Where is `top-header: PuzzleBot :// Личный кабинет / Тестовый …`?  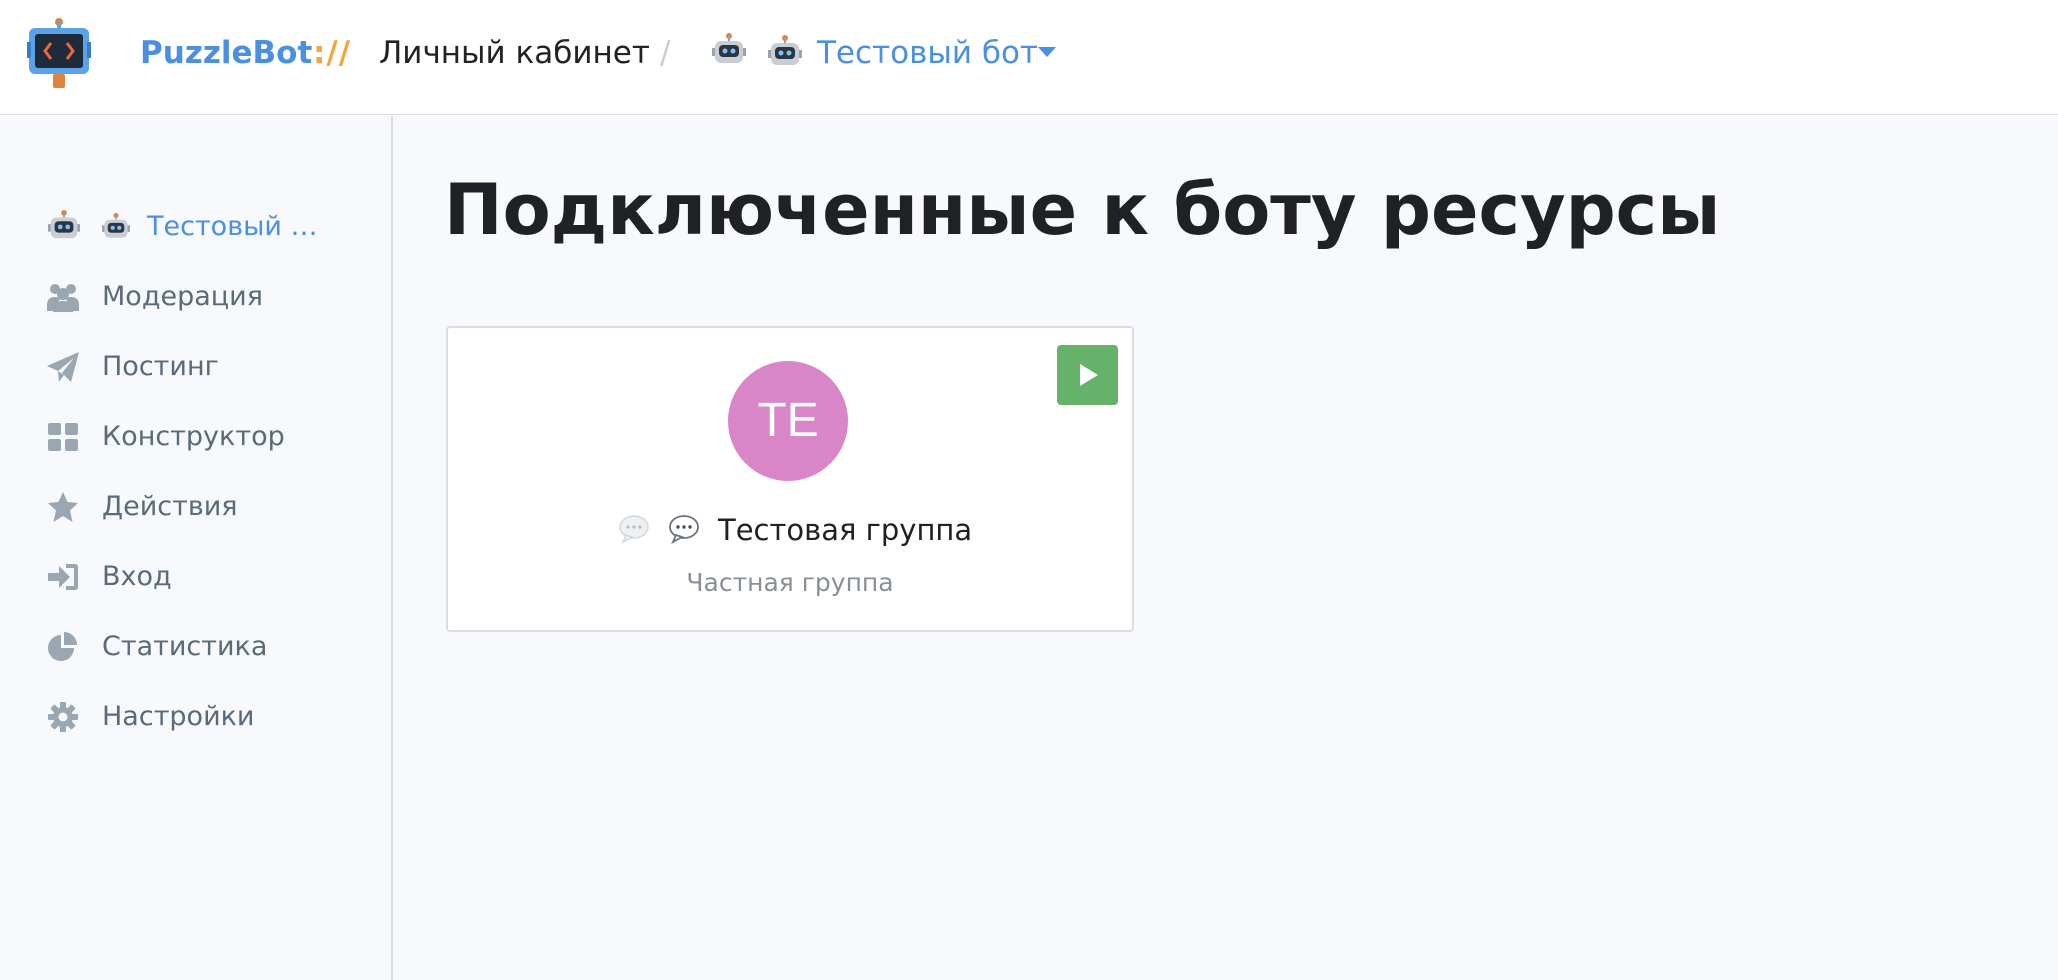
top-header: PuzzleBot :// Личный кабинет / Тестовый … is located at coordinates (1029, 57).